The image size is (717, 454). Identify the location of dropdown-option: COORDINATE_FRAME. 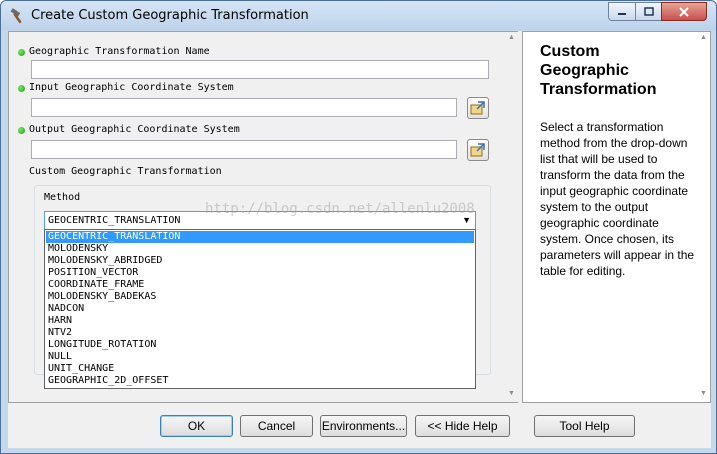
(260, 285).